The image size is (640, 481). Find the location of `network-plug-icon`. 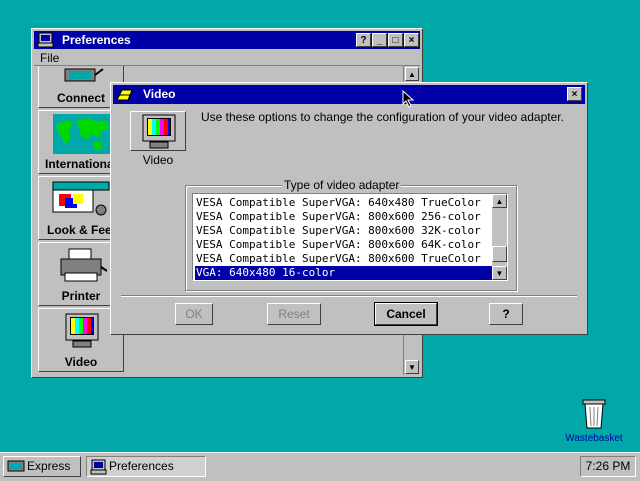

network-plug-icon is located at coordinates (83, 80).